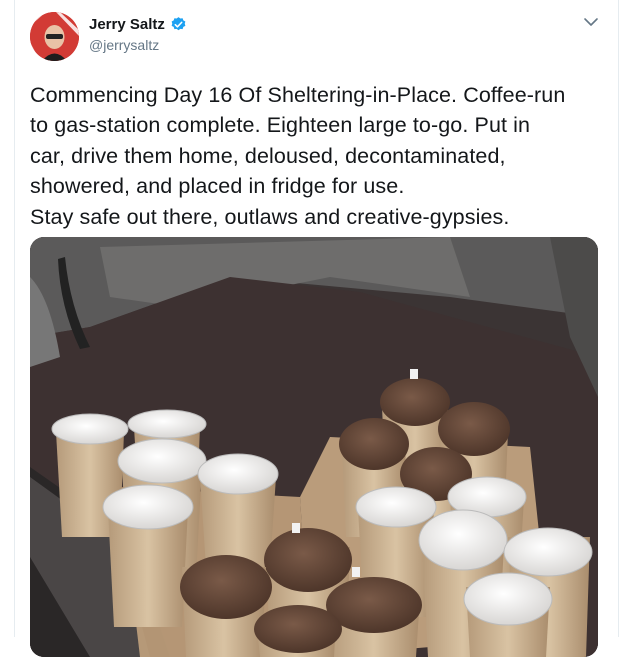 This screenshot has width=634, height=657. I want to click on verified-badge-icon, so click(178, 24).